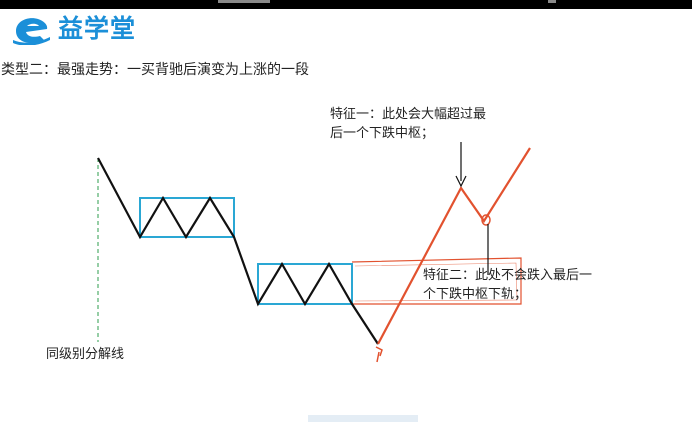 The image size is (692, 422). What do you see at coordinates (187, 217) in the screenshot?
I see `pivot-box-upper` at bounding box center [187, 217].